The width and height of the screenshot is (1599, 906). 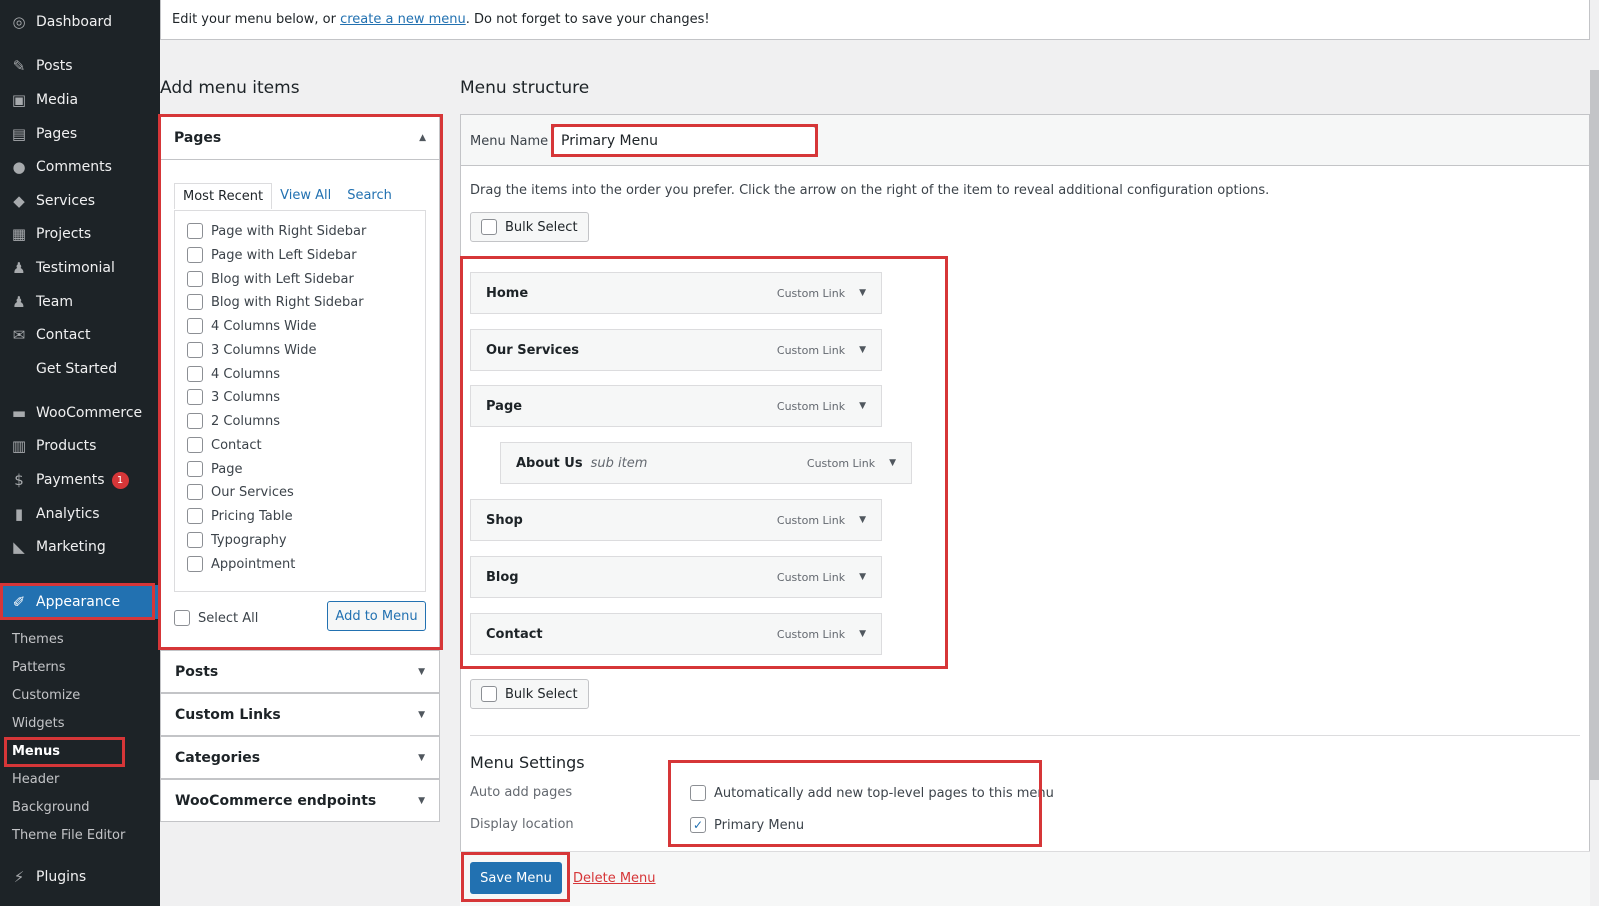 What do you see at coordinates (80, 234) in the screenshot?
I see `sidebar-item-projects: ▦ Projects` at bounding box center [80, 234].